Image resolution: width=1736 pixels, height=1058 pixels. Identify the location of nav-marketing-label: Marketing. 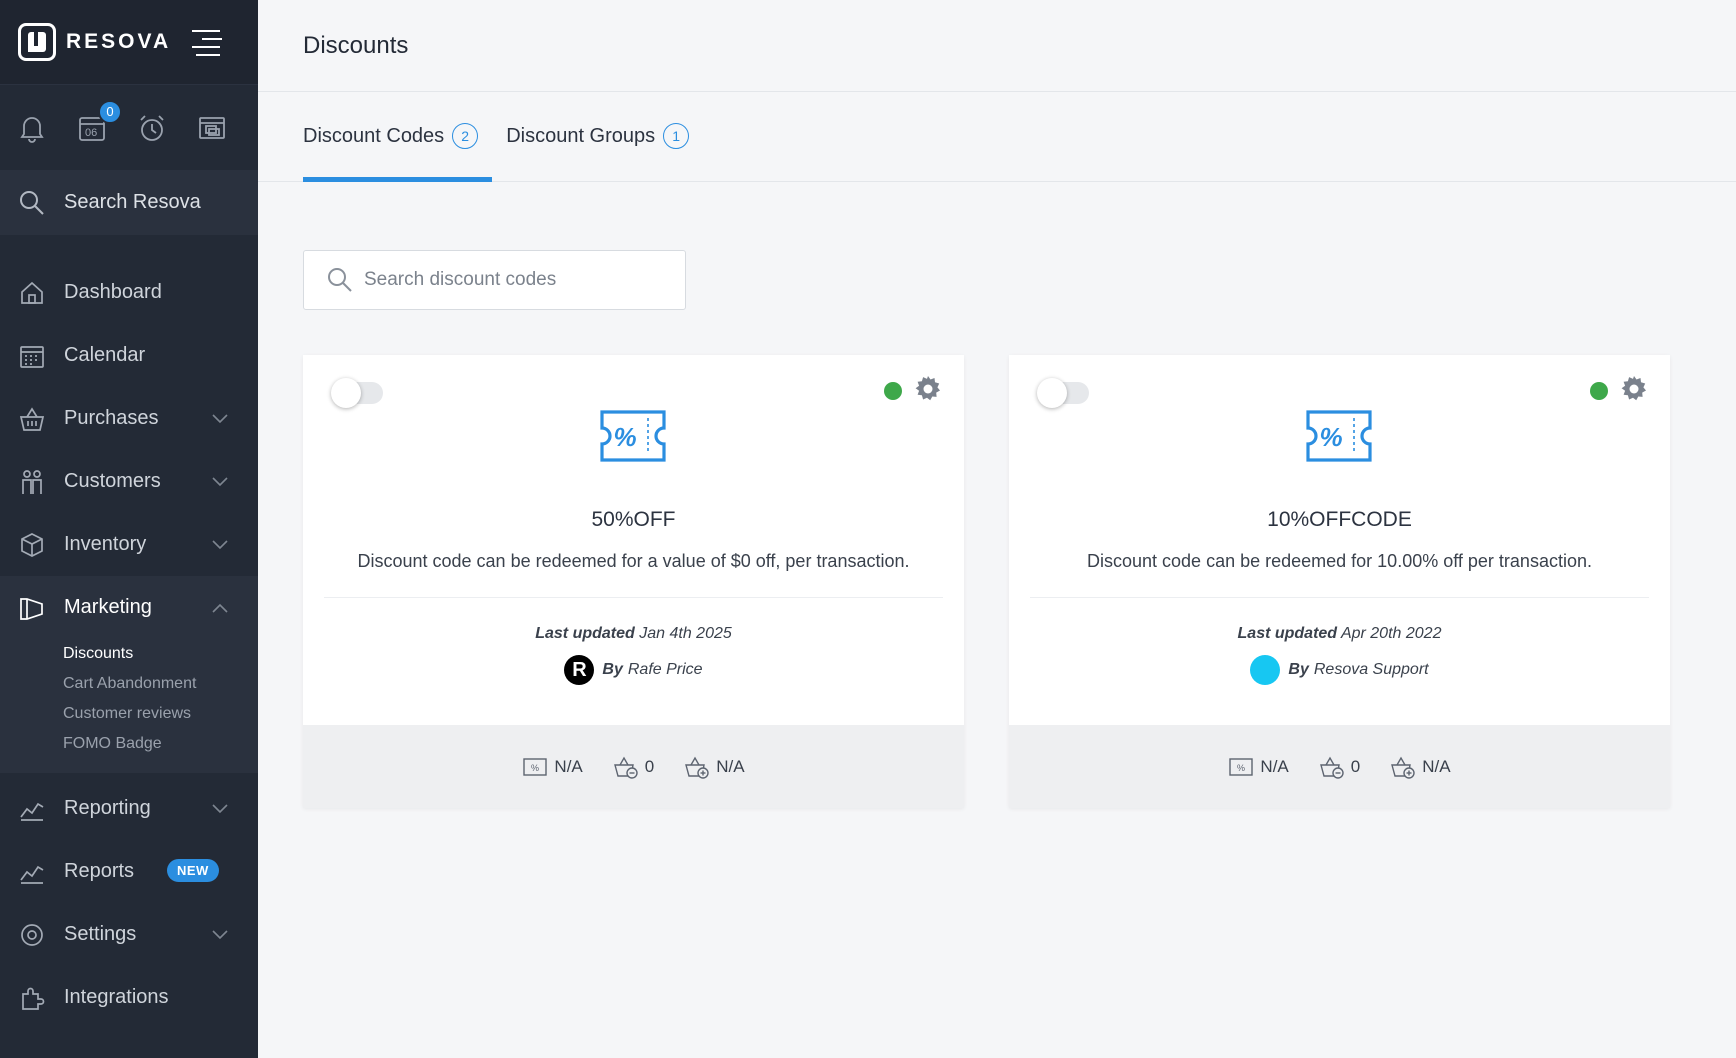
(108, 607).